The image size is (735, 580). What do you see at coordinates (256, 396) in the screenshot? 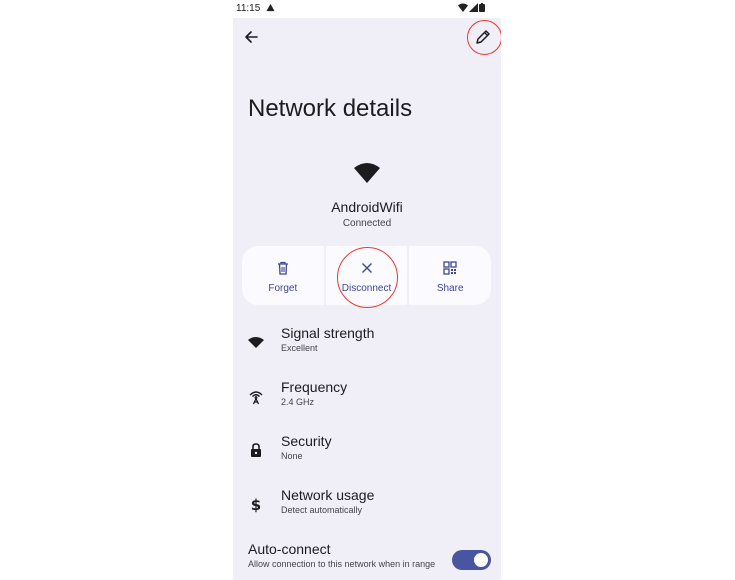
I see `antenna-icon` at bounding box center [256, 396].